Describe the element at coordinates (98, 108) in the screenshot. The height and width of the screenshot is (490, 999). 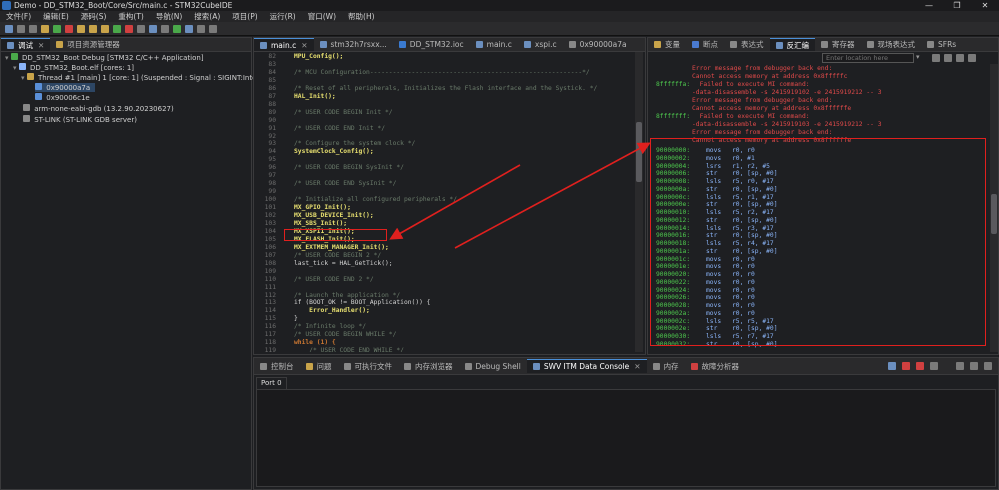
I see `tree-gdb: arm-none-eabi-gdb (13.2.90.20230627)` at that location.